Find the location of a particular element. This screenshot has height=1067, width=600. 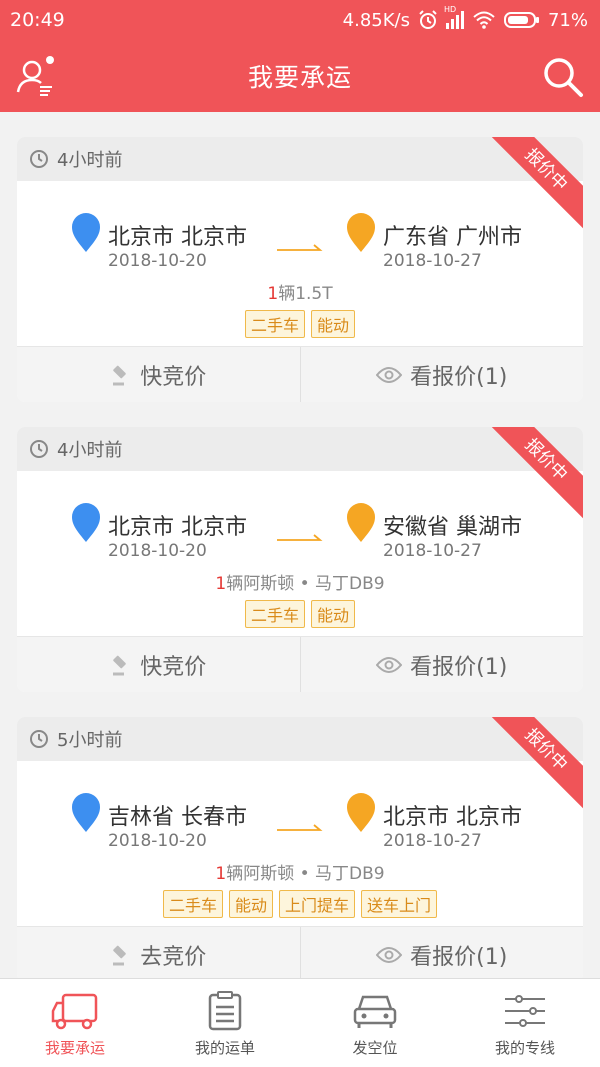

page-title: 我要承运 is located at coordinates (299, 77).